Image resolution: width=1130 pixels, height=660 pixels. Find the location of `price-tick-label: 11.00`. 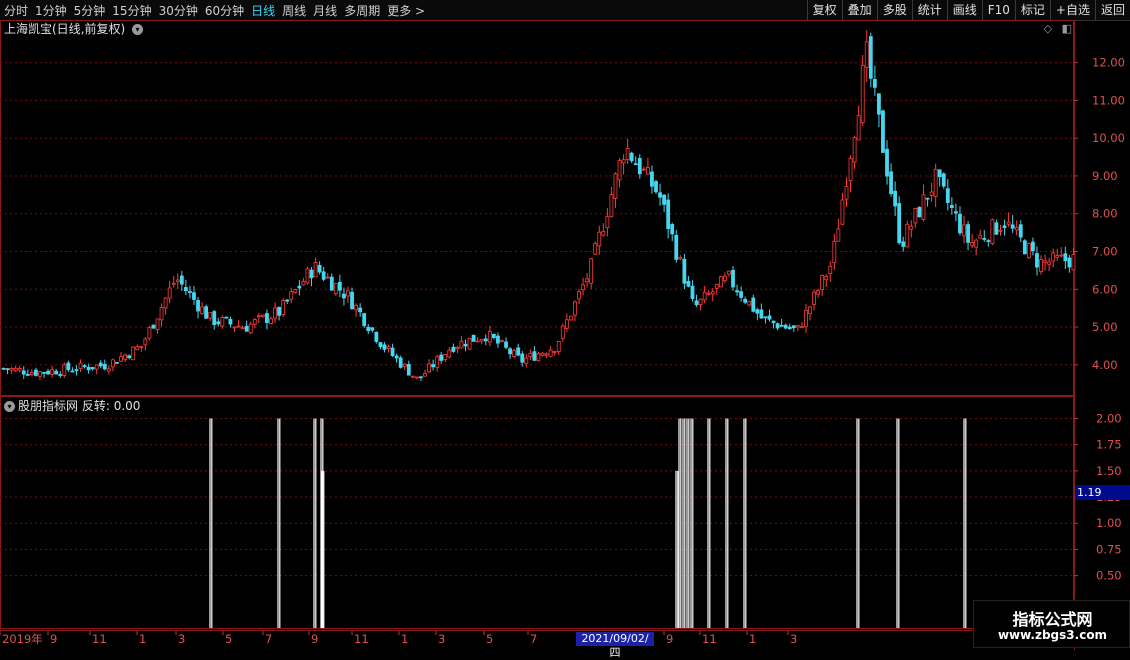

price-tick-label: 11.00 is located at coordinates (1108, 100).